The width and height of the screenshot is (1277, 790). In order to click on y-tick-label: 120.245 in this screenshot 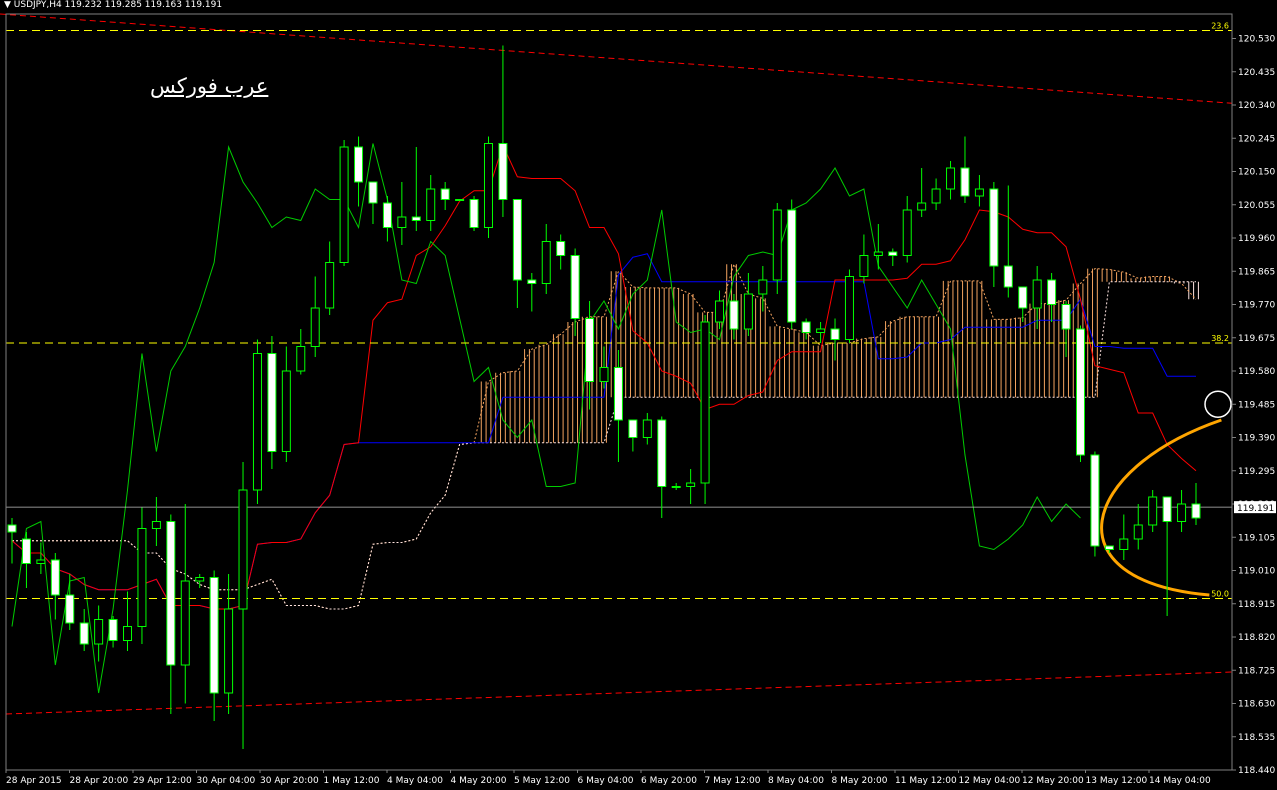, I will do `click(1256, 139)`.